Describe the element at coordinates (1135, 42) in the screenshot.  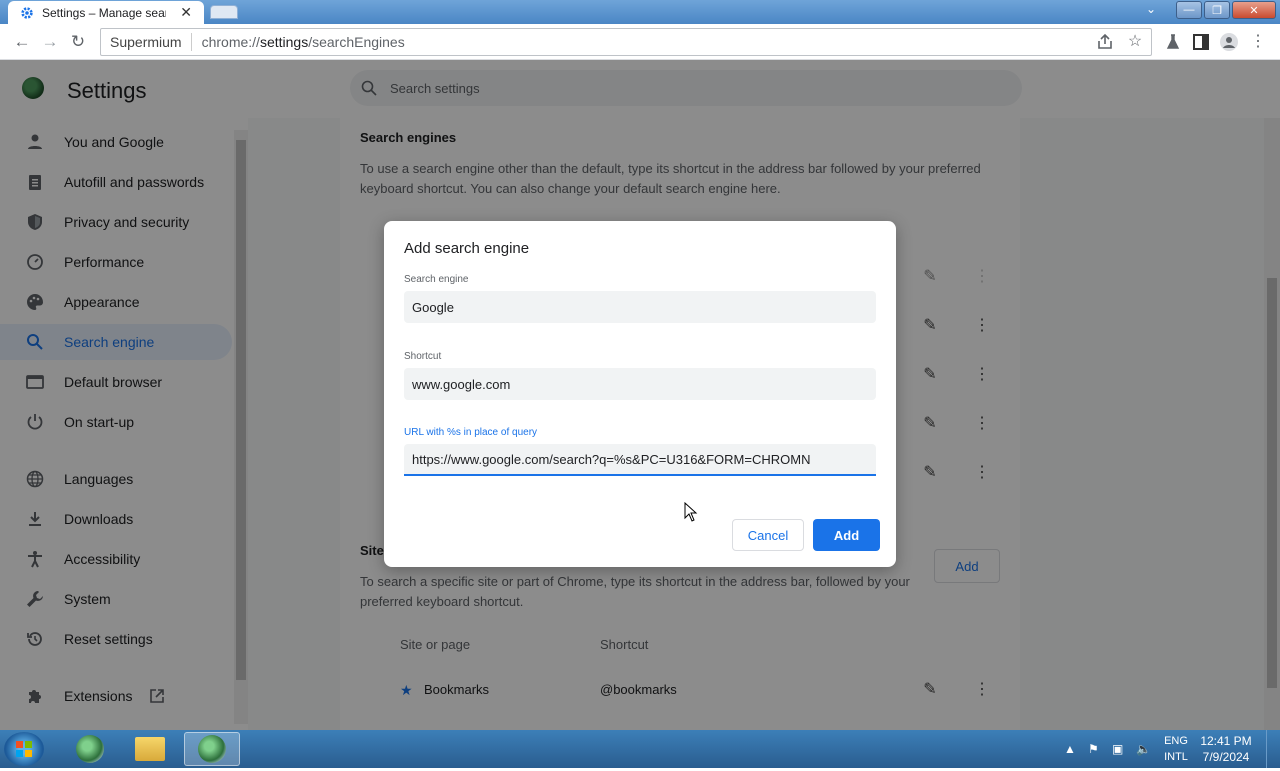
I see `bookmark-star-icon: ☆` at that location.